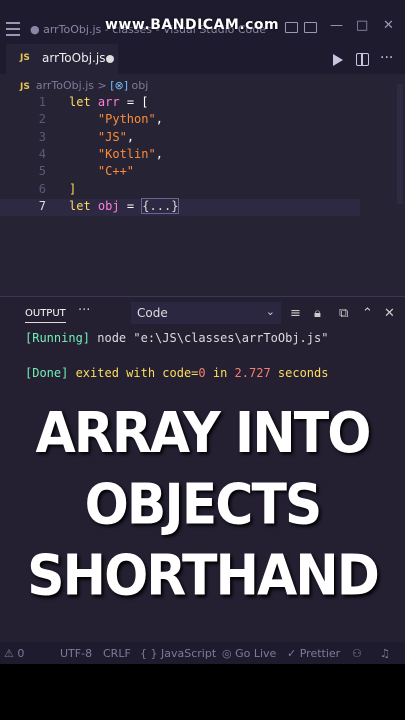 Image resolution: width=405 pixels, height=720 pixels. What do you see at coordinates (400, 144) in the screenshot?
I see `minimap` at bounding box center [400, 144].